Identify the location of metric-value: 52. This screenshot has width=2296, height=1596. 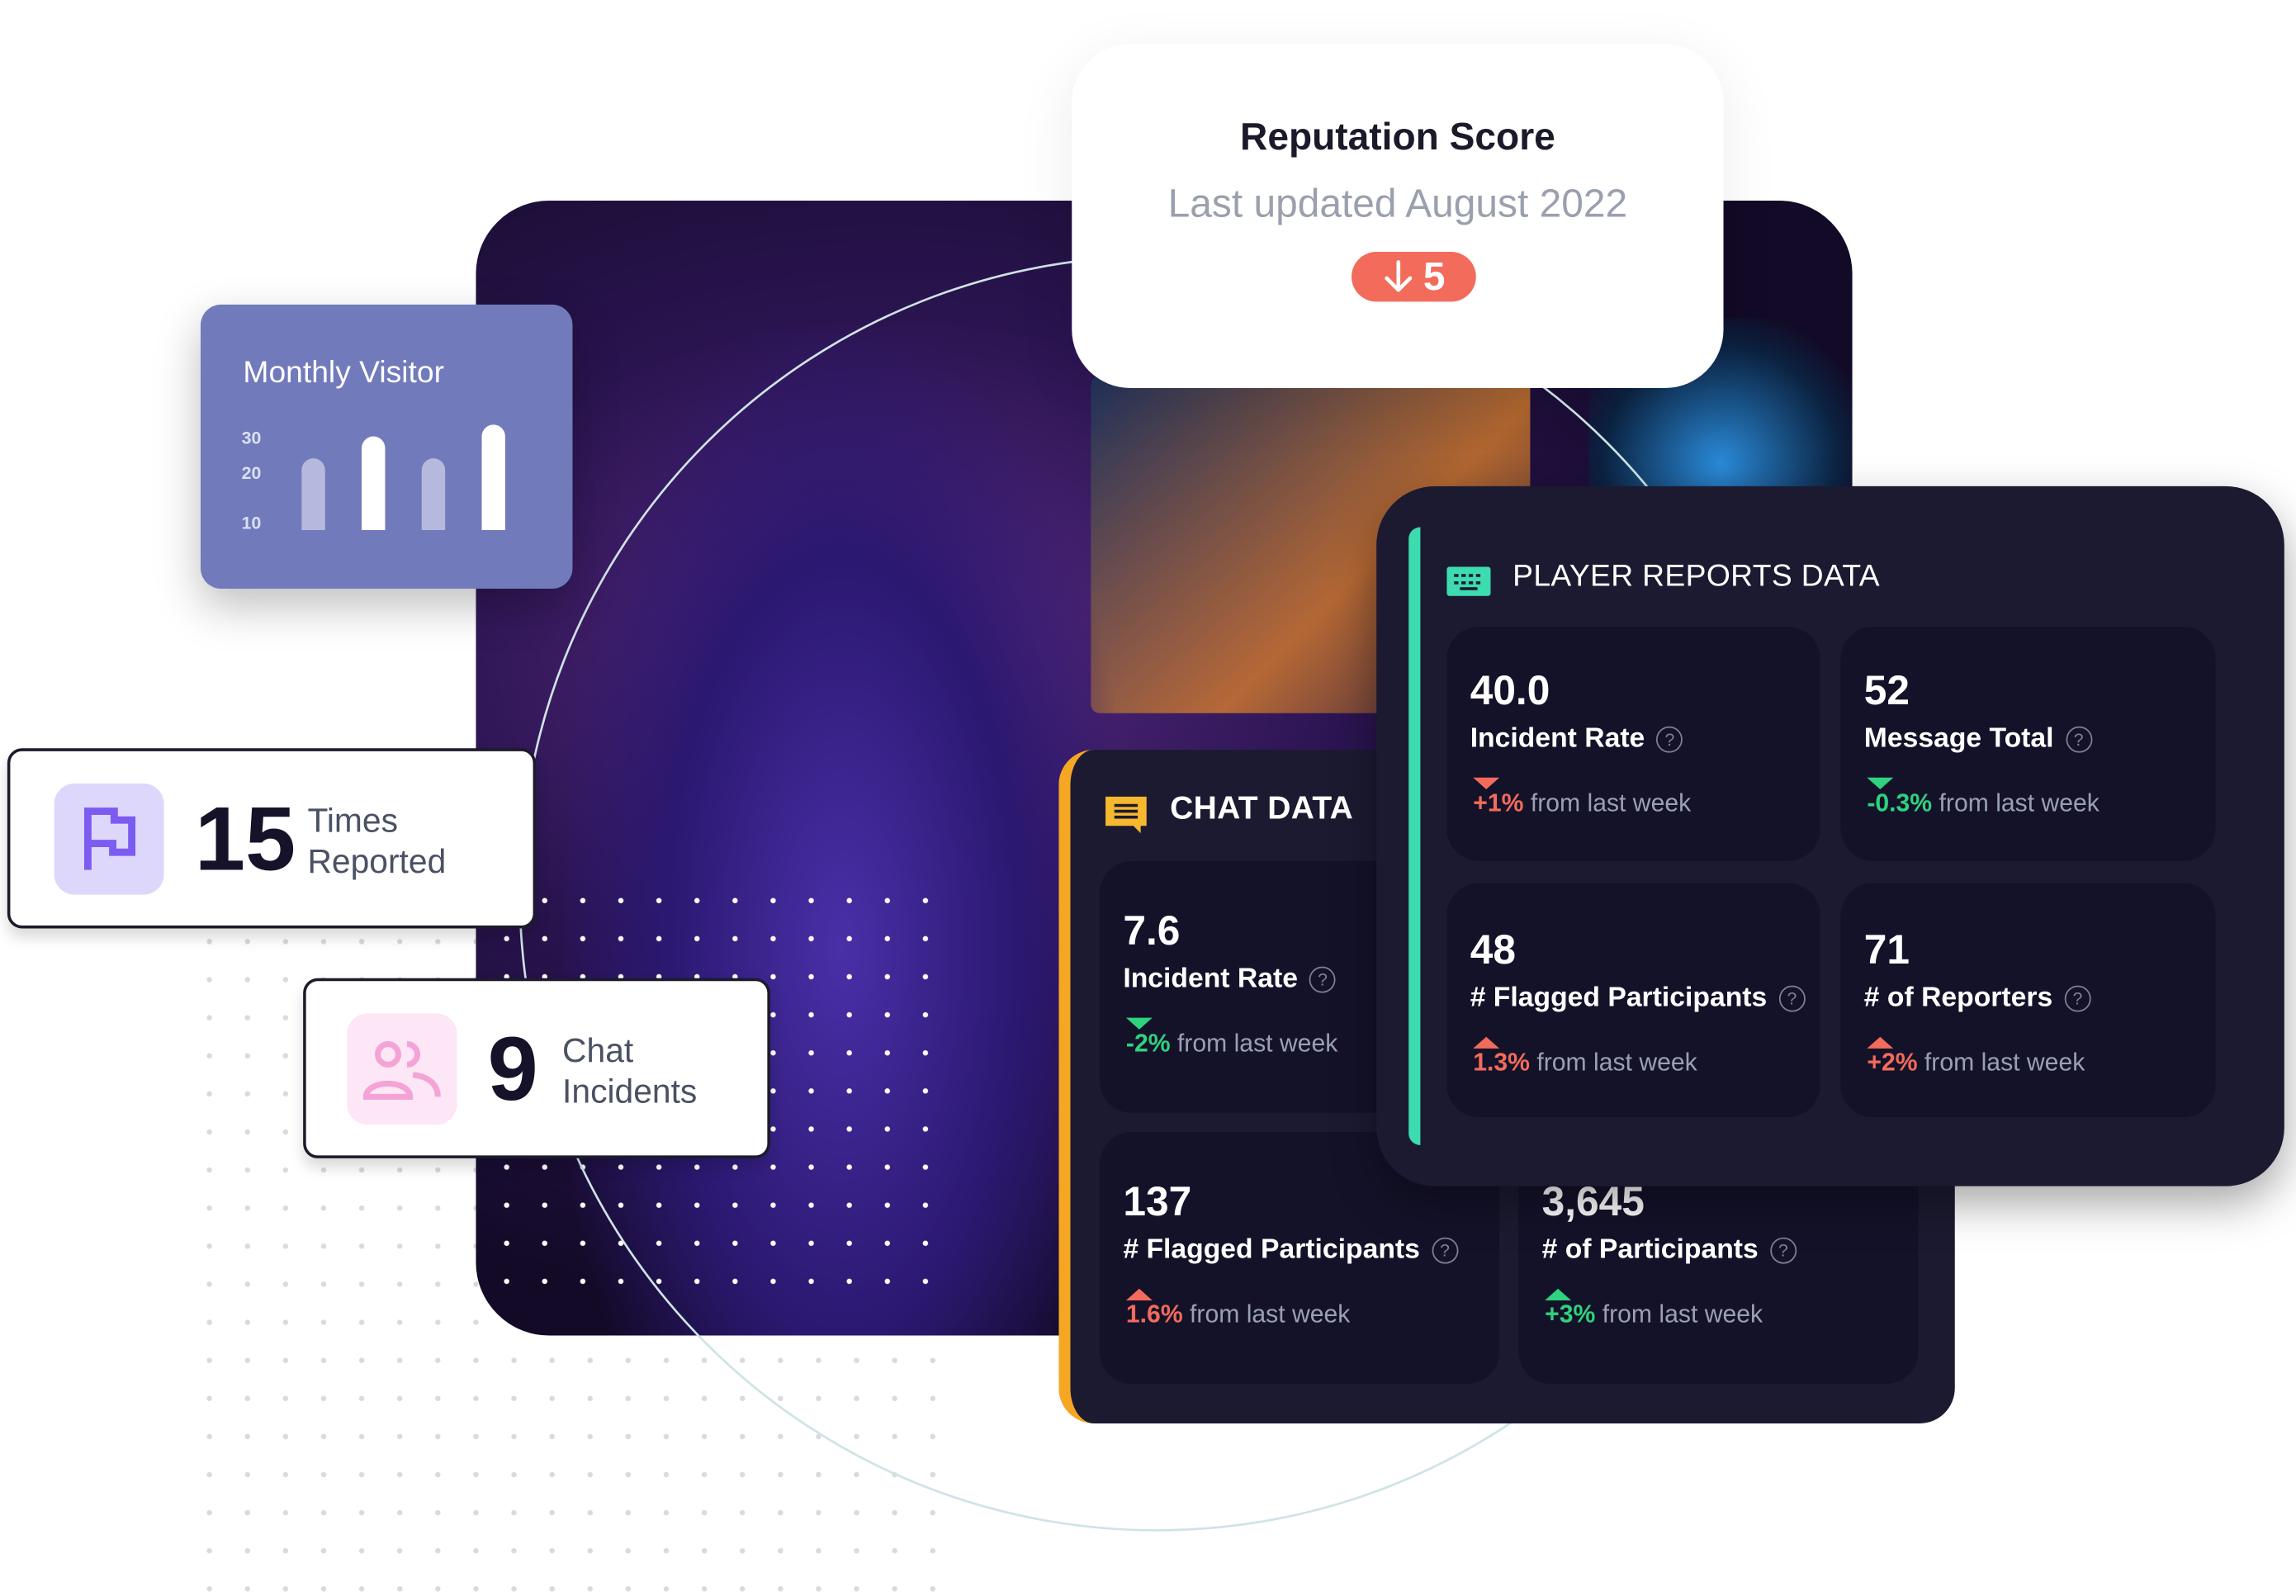
(1886, 690).